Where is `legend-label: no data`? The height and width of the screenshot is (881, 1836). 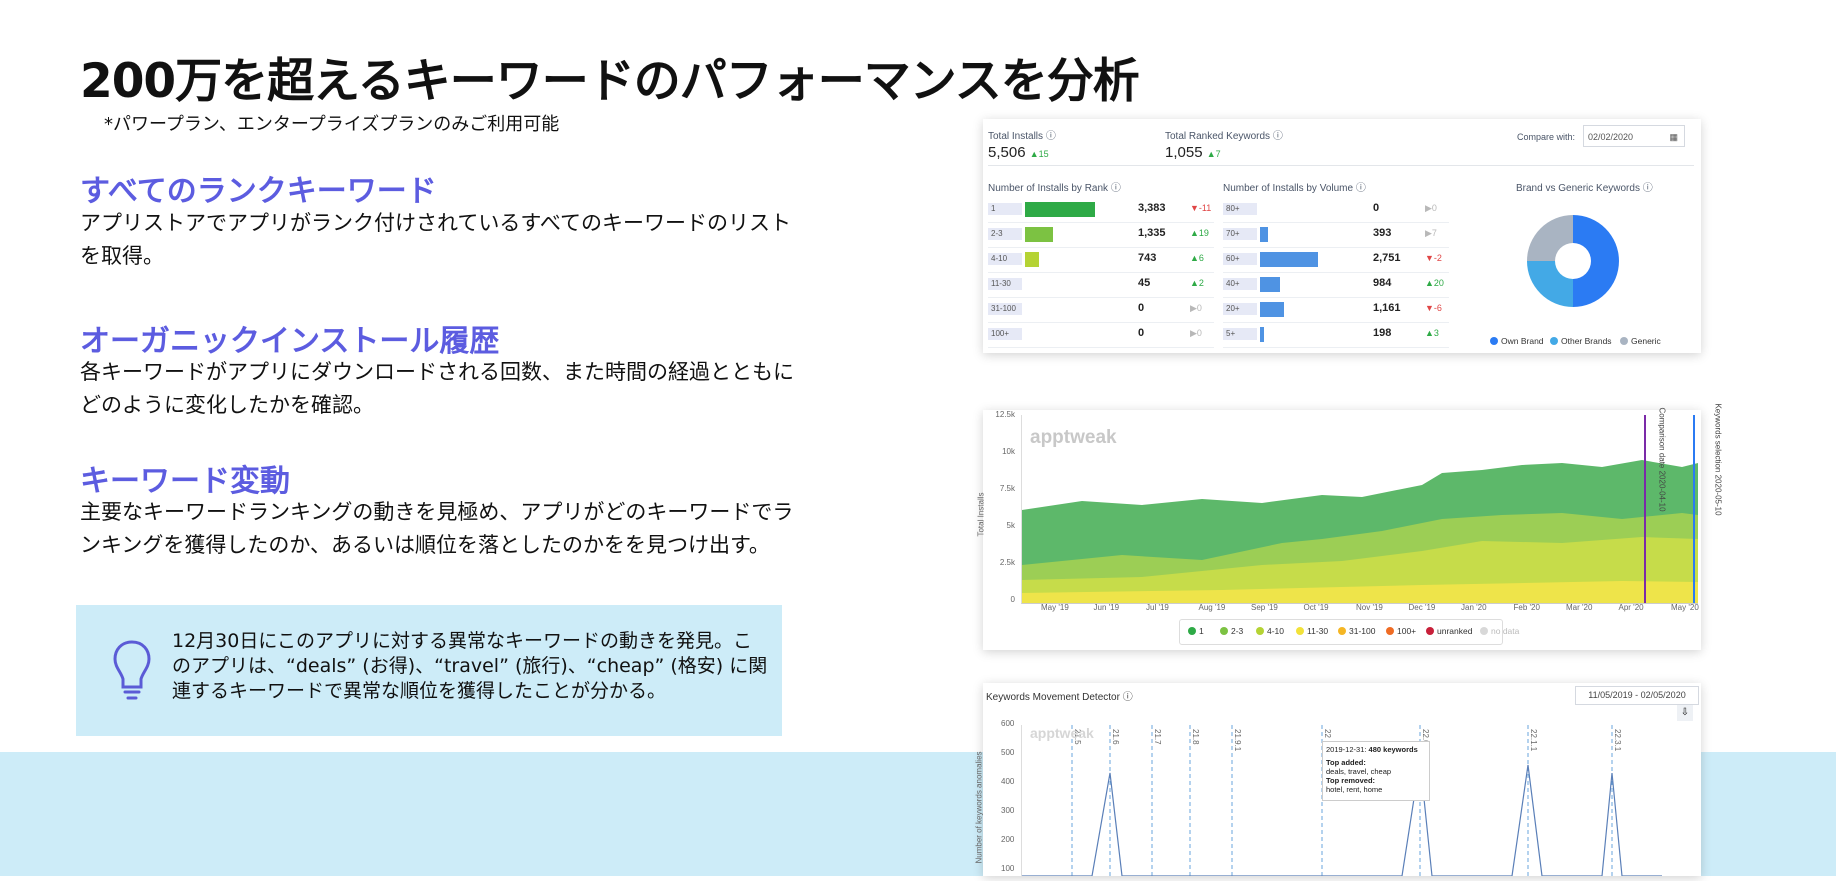 legend-label: no data is located at coordinates (1505, 631).